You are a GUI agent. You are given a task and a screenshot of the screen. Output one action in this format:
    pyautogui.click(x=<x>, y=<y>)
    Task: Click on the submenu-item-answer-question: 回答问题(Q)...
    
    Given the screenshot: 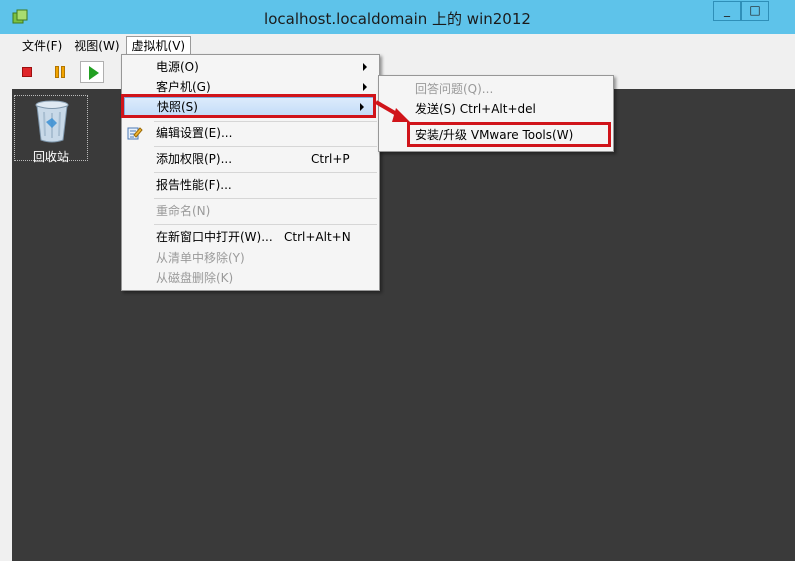 What is the action you would take?
    pyautogui.click(x=495, y=89)
    